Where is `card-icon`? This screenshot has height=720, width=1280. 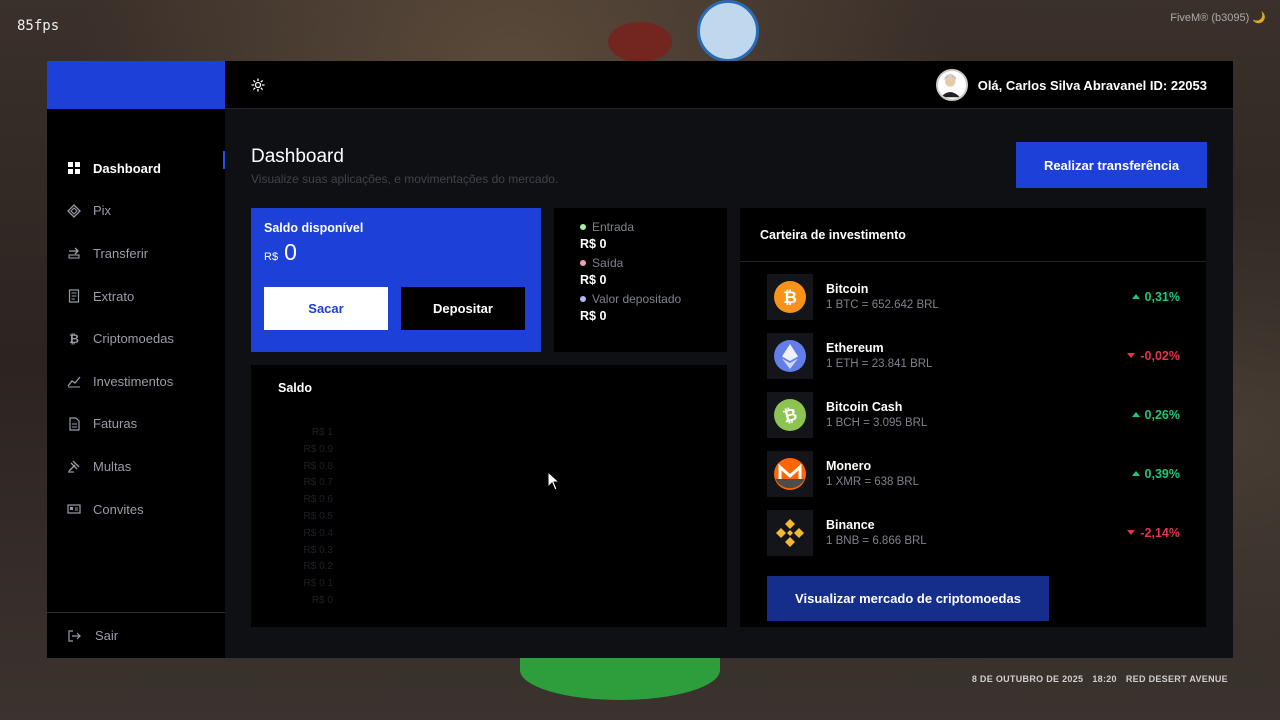 card-icon is located at coordinates (74, 509).